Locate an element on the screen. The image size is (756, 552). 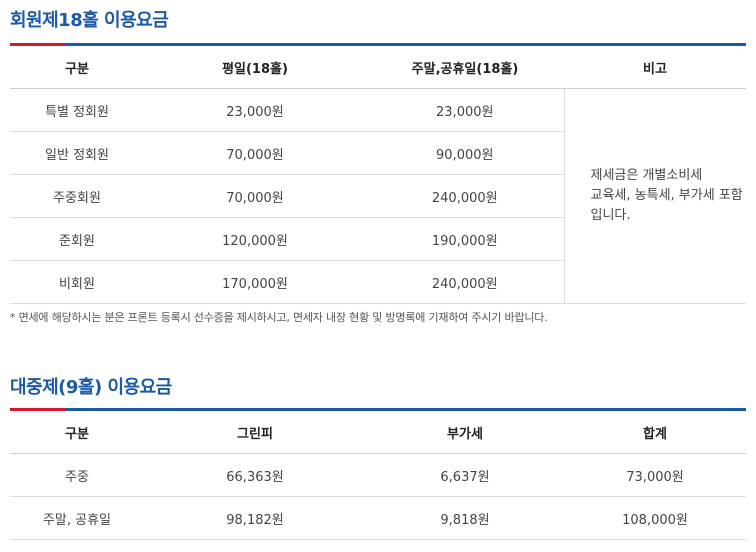
table-row: 주중 66,363원 6,637원 73,000원 is located at coordinates (378, 475).